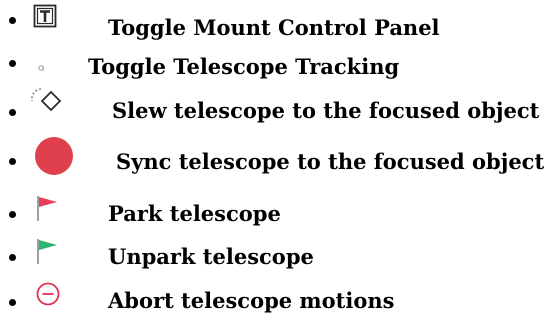  What do you see at coordinates (211, 256) in the screenshot?
I see `item-label: Unpark telescope` at bounding box center [211, 256].